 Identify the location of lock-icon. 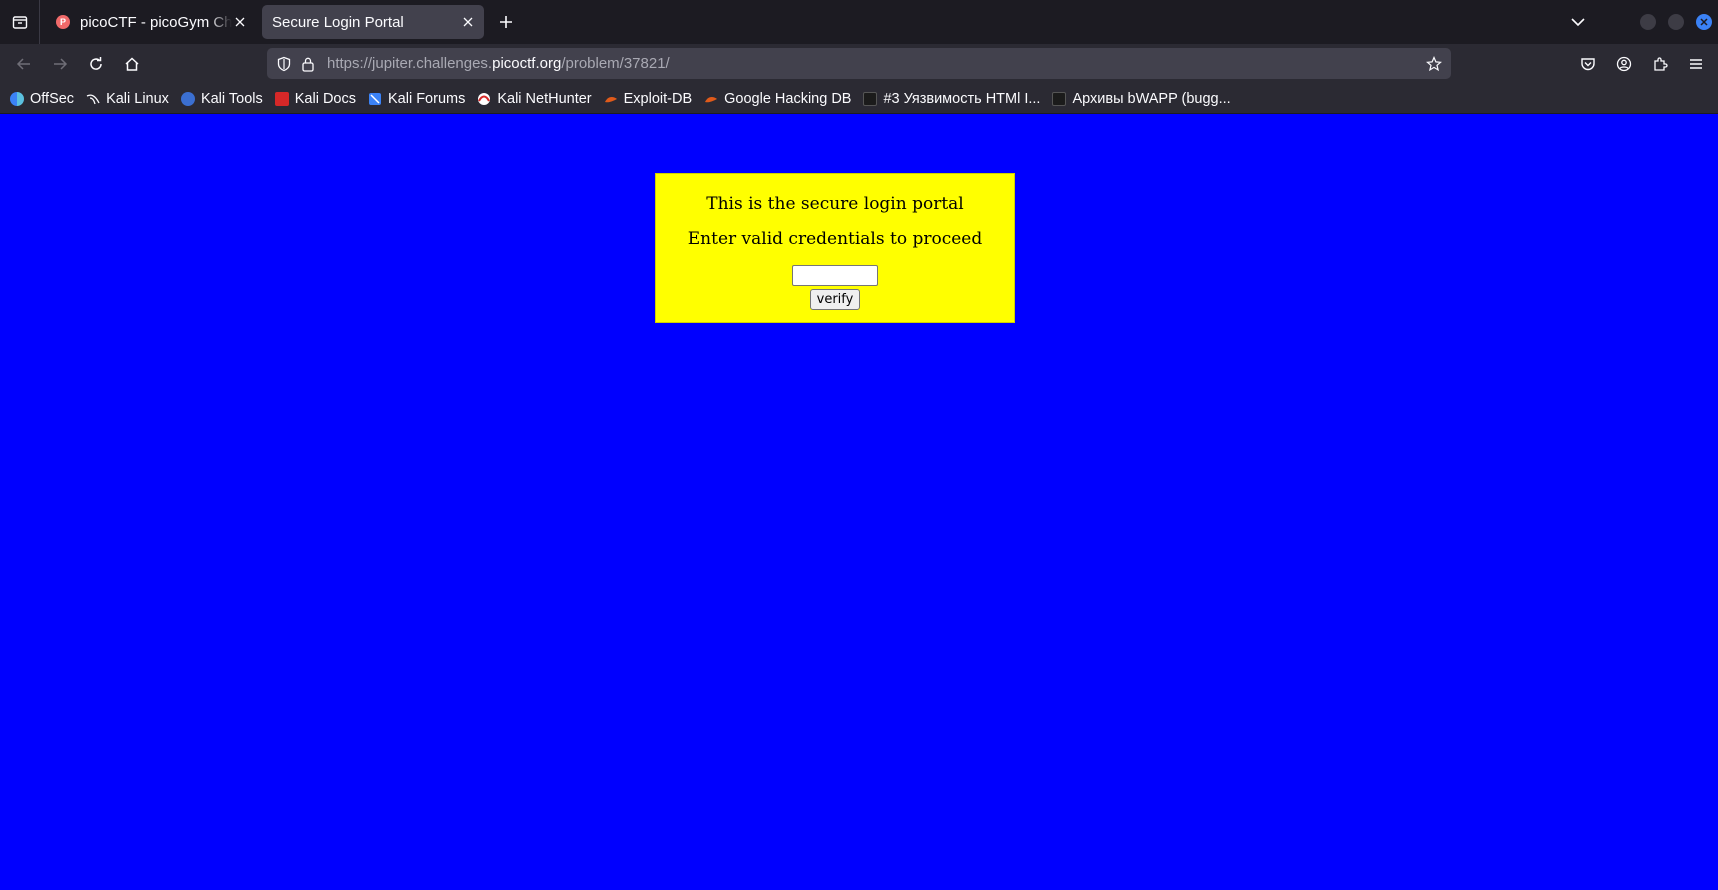
(308, 64).